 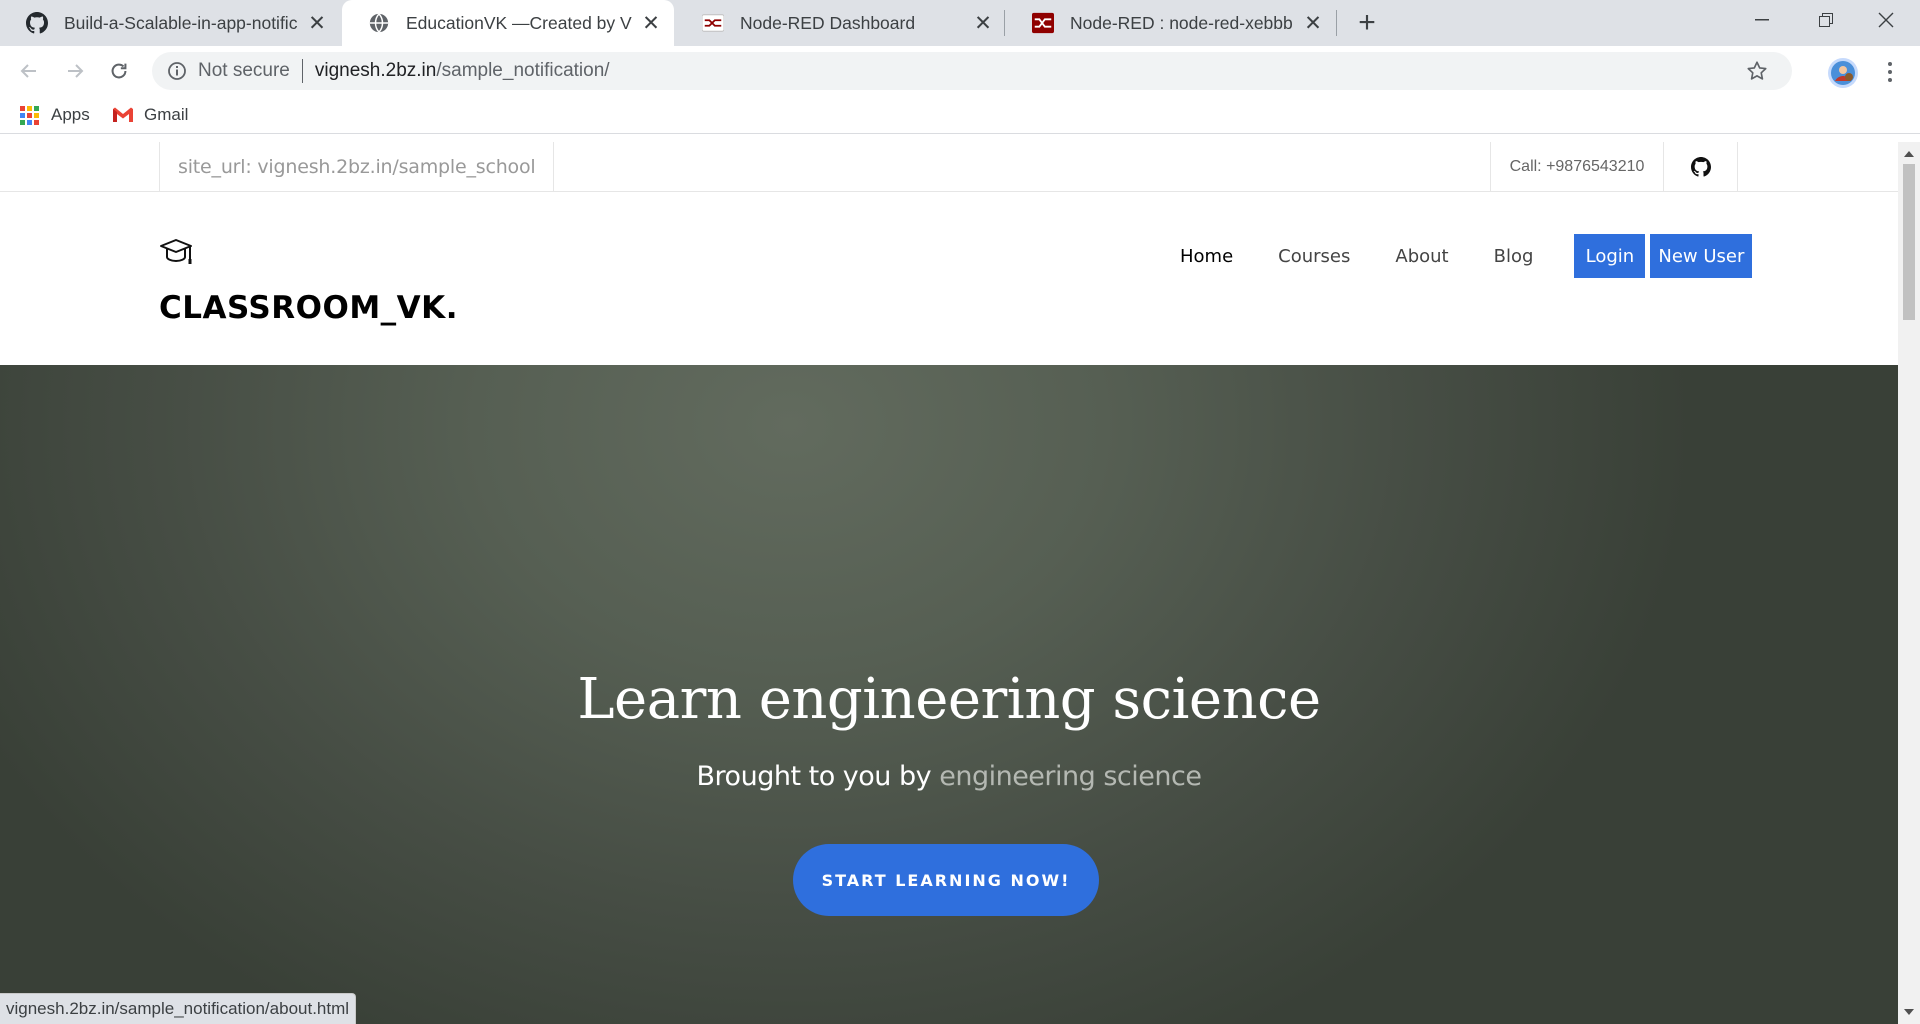 I want to click on url-path: /sample_notification/, so click(x=523, y=70).